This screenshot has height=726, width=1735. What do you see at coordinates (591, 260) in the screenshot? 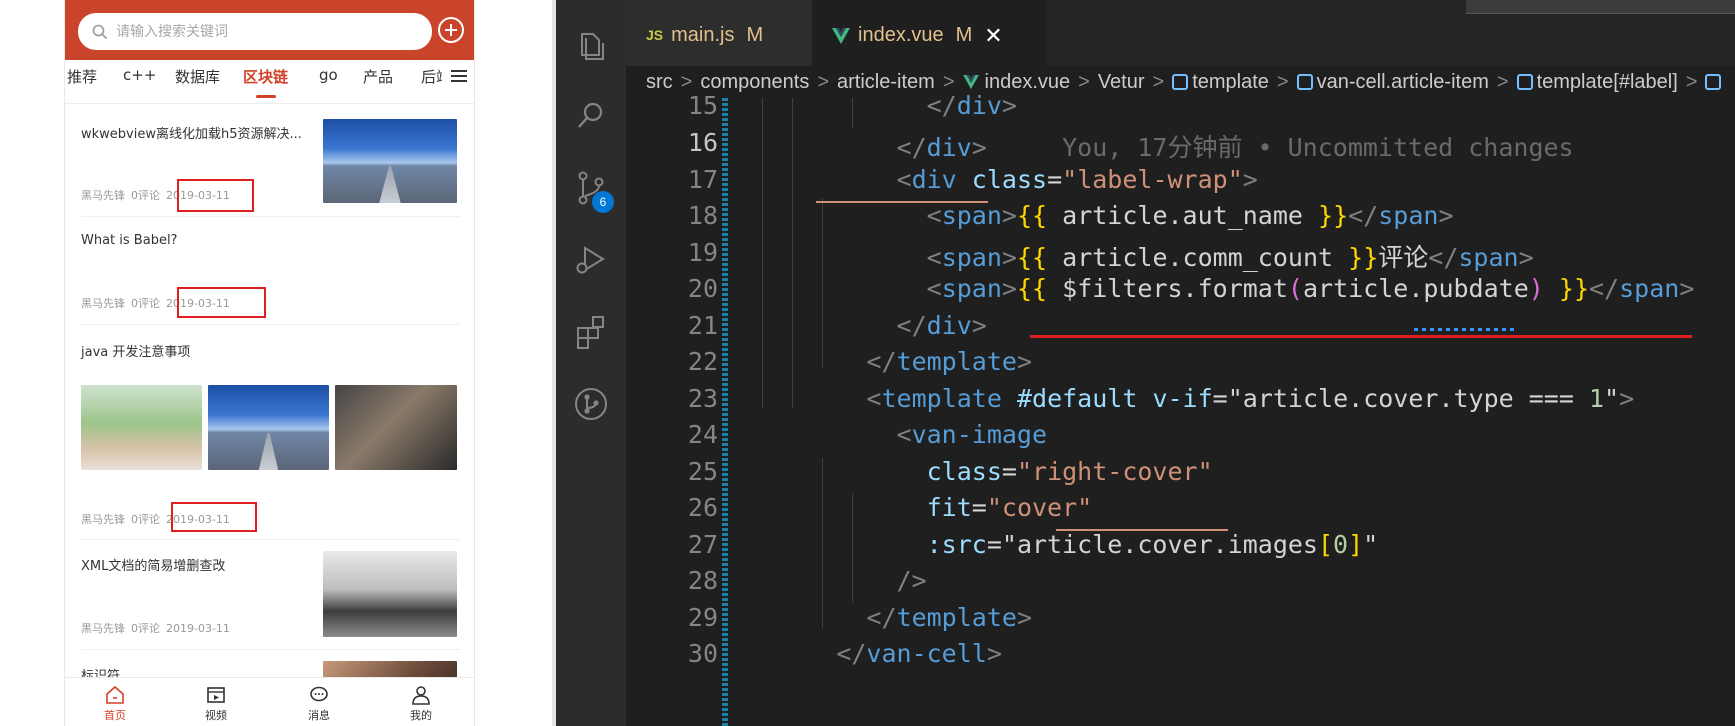
I see `run-debug-icon` at bounding box center [591, 260].